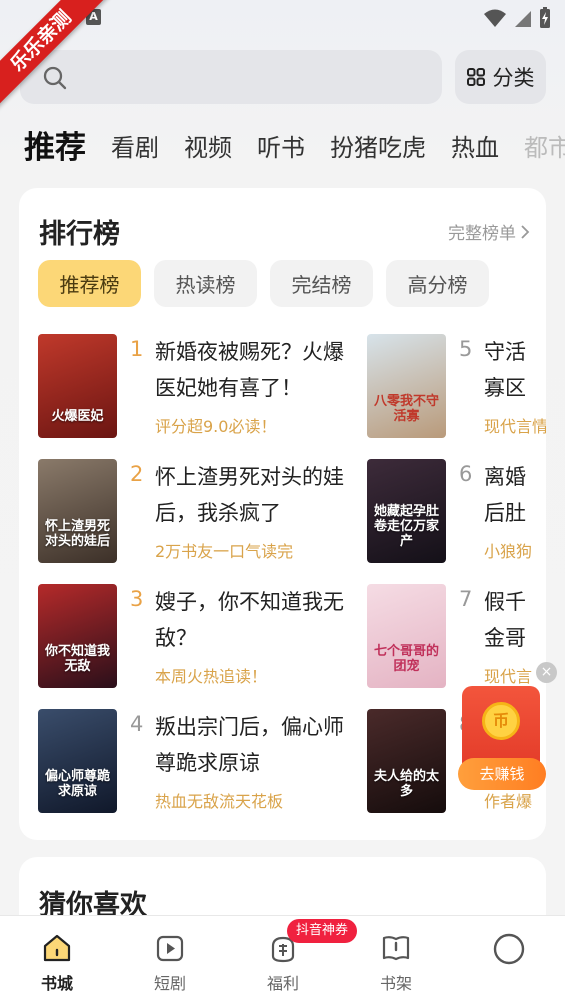 This screenshot has height=1004, width=565. Describe the element at coordinates (249, 620) in the screenshot. I see `book-title: 嫂子，你不知道我无敌？` at that location.